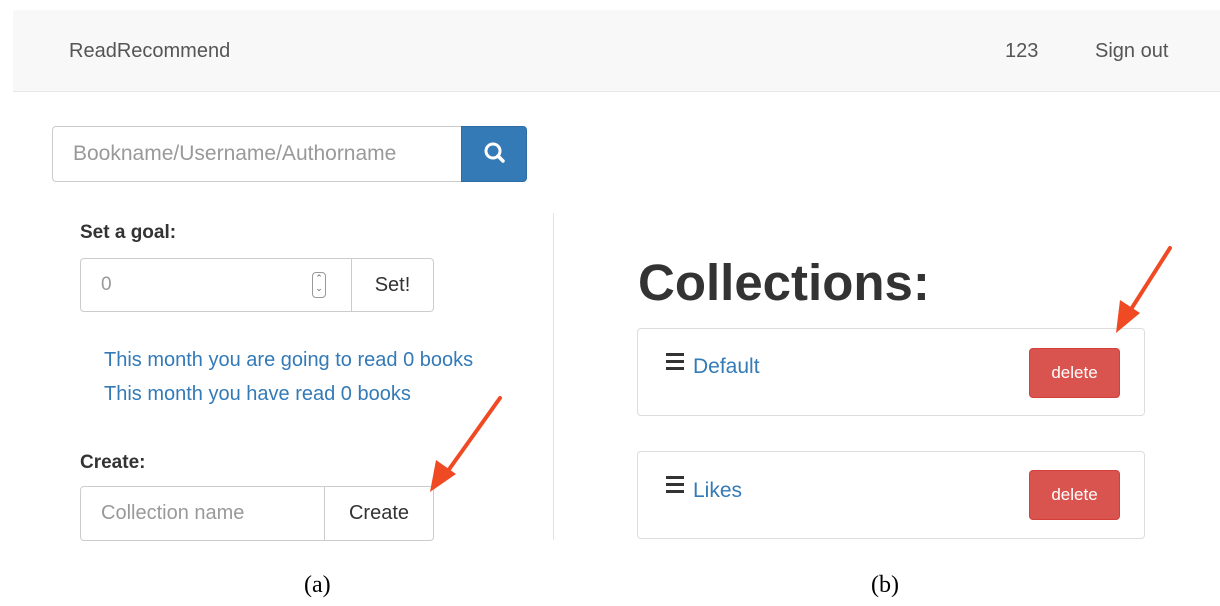 Image resolution: width=1220 pixels, height=606 pixels. I want to click on caption-b: (b), so click(885, 585).